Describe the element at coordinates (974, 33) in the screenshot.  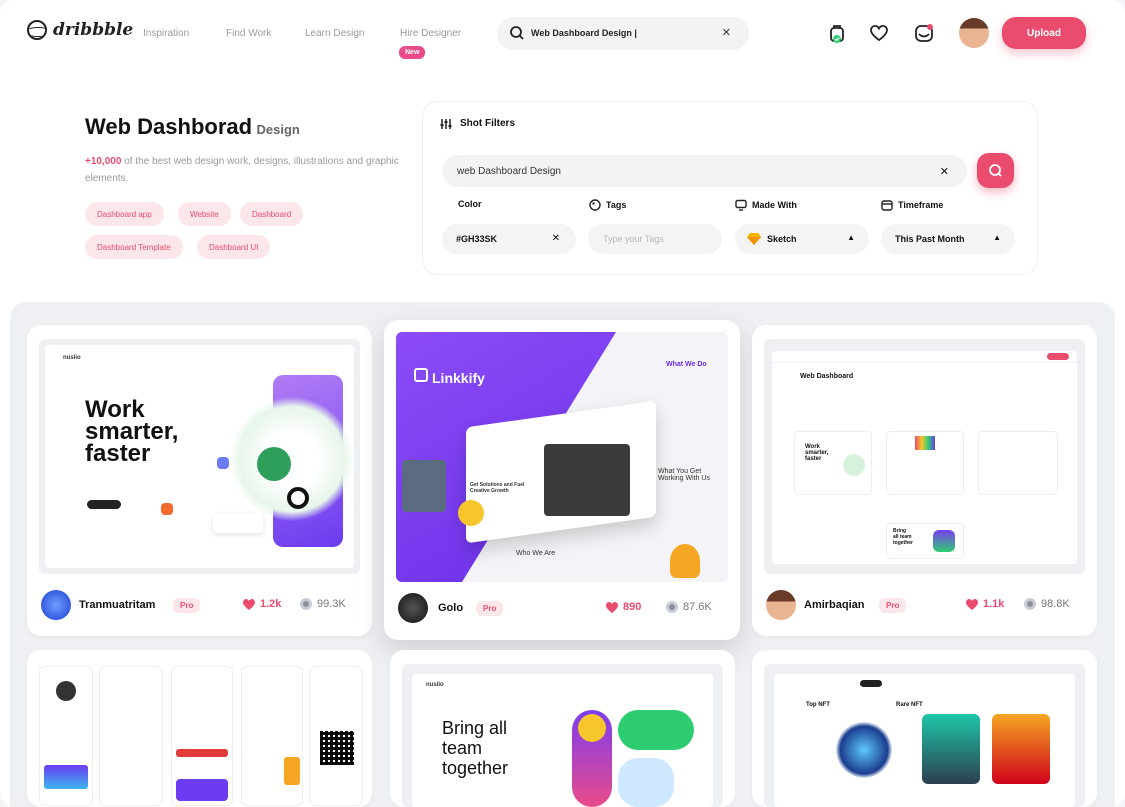
I see `user-avatar` at that location.